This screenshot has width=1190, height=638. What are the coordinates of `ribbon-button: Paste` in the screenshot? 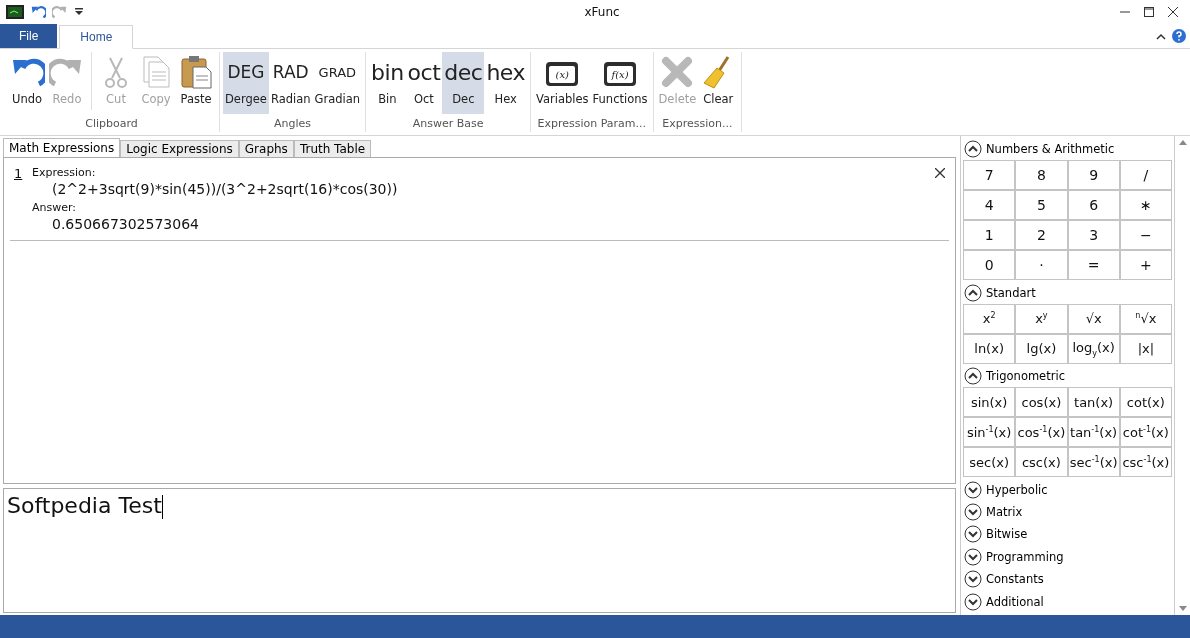 It's located at (196, 83).